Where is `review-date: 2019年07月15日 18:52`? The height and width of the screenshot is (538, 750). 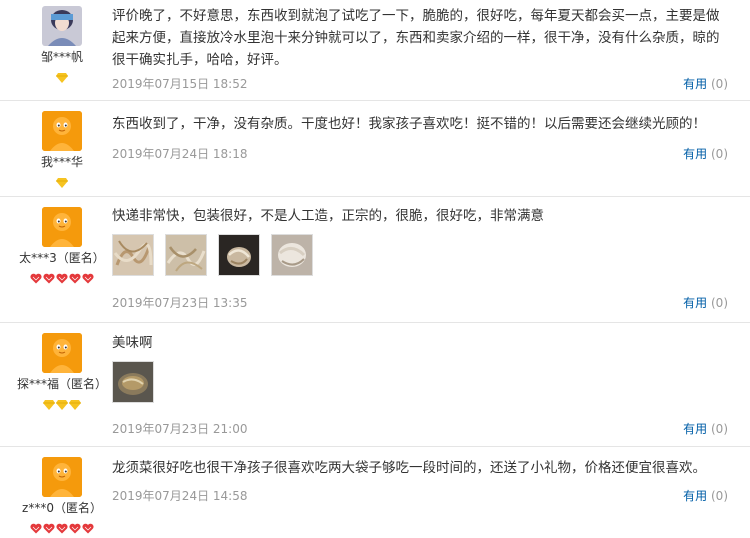 review-date: 2019年07月15日 18:52 is located at coordinates (180, 84).